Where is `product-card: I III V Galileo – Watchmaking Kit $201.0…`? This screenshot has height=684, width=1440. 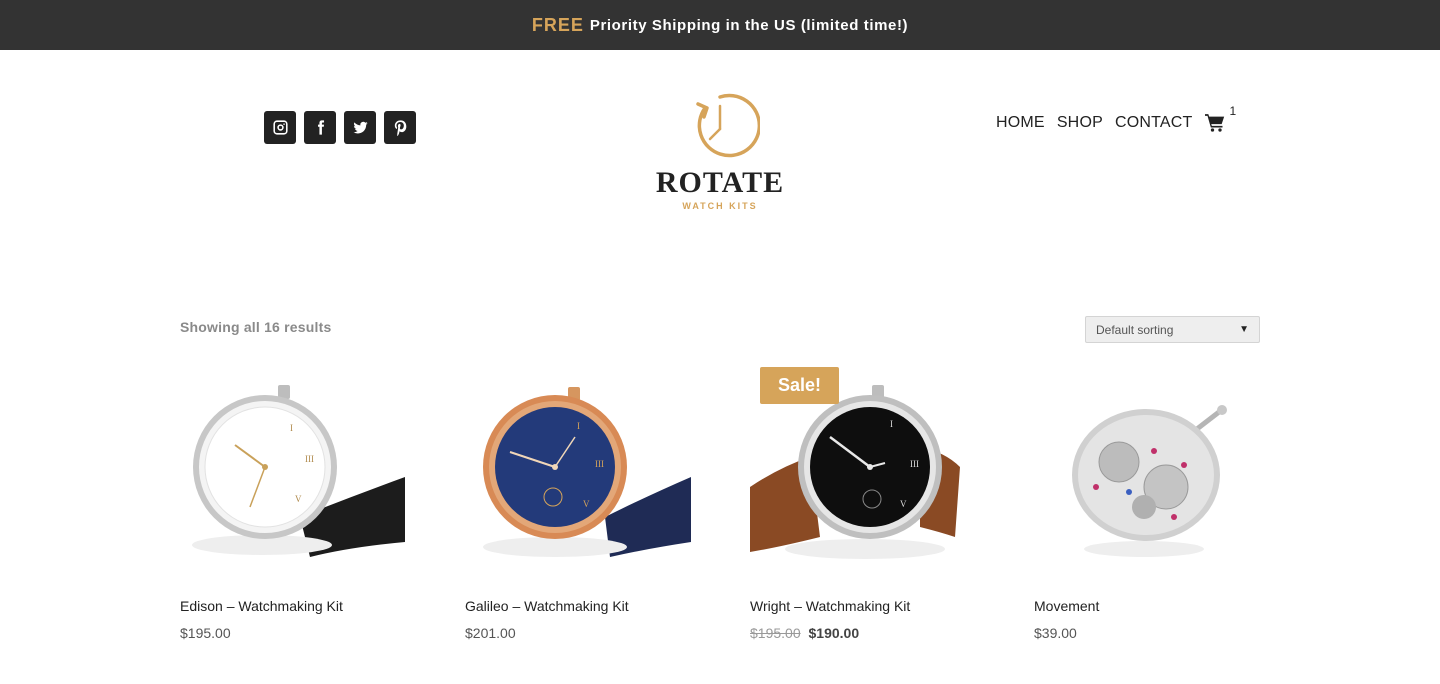 product-card: I III V Galileo – Watchmaking Kit $201.0… is located at coordinates (578, 504).